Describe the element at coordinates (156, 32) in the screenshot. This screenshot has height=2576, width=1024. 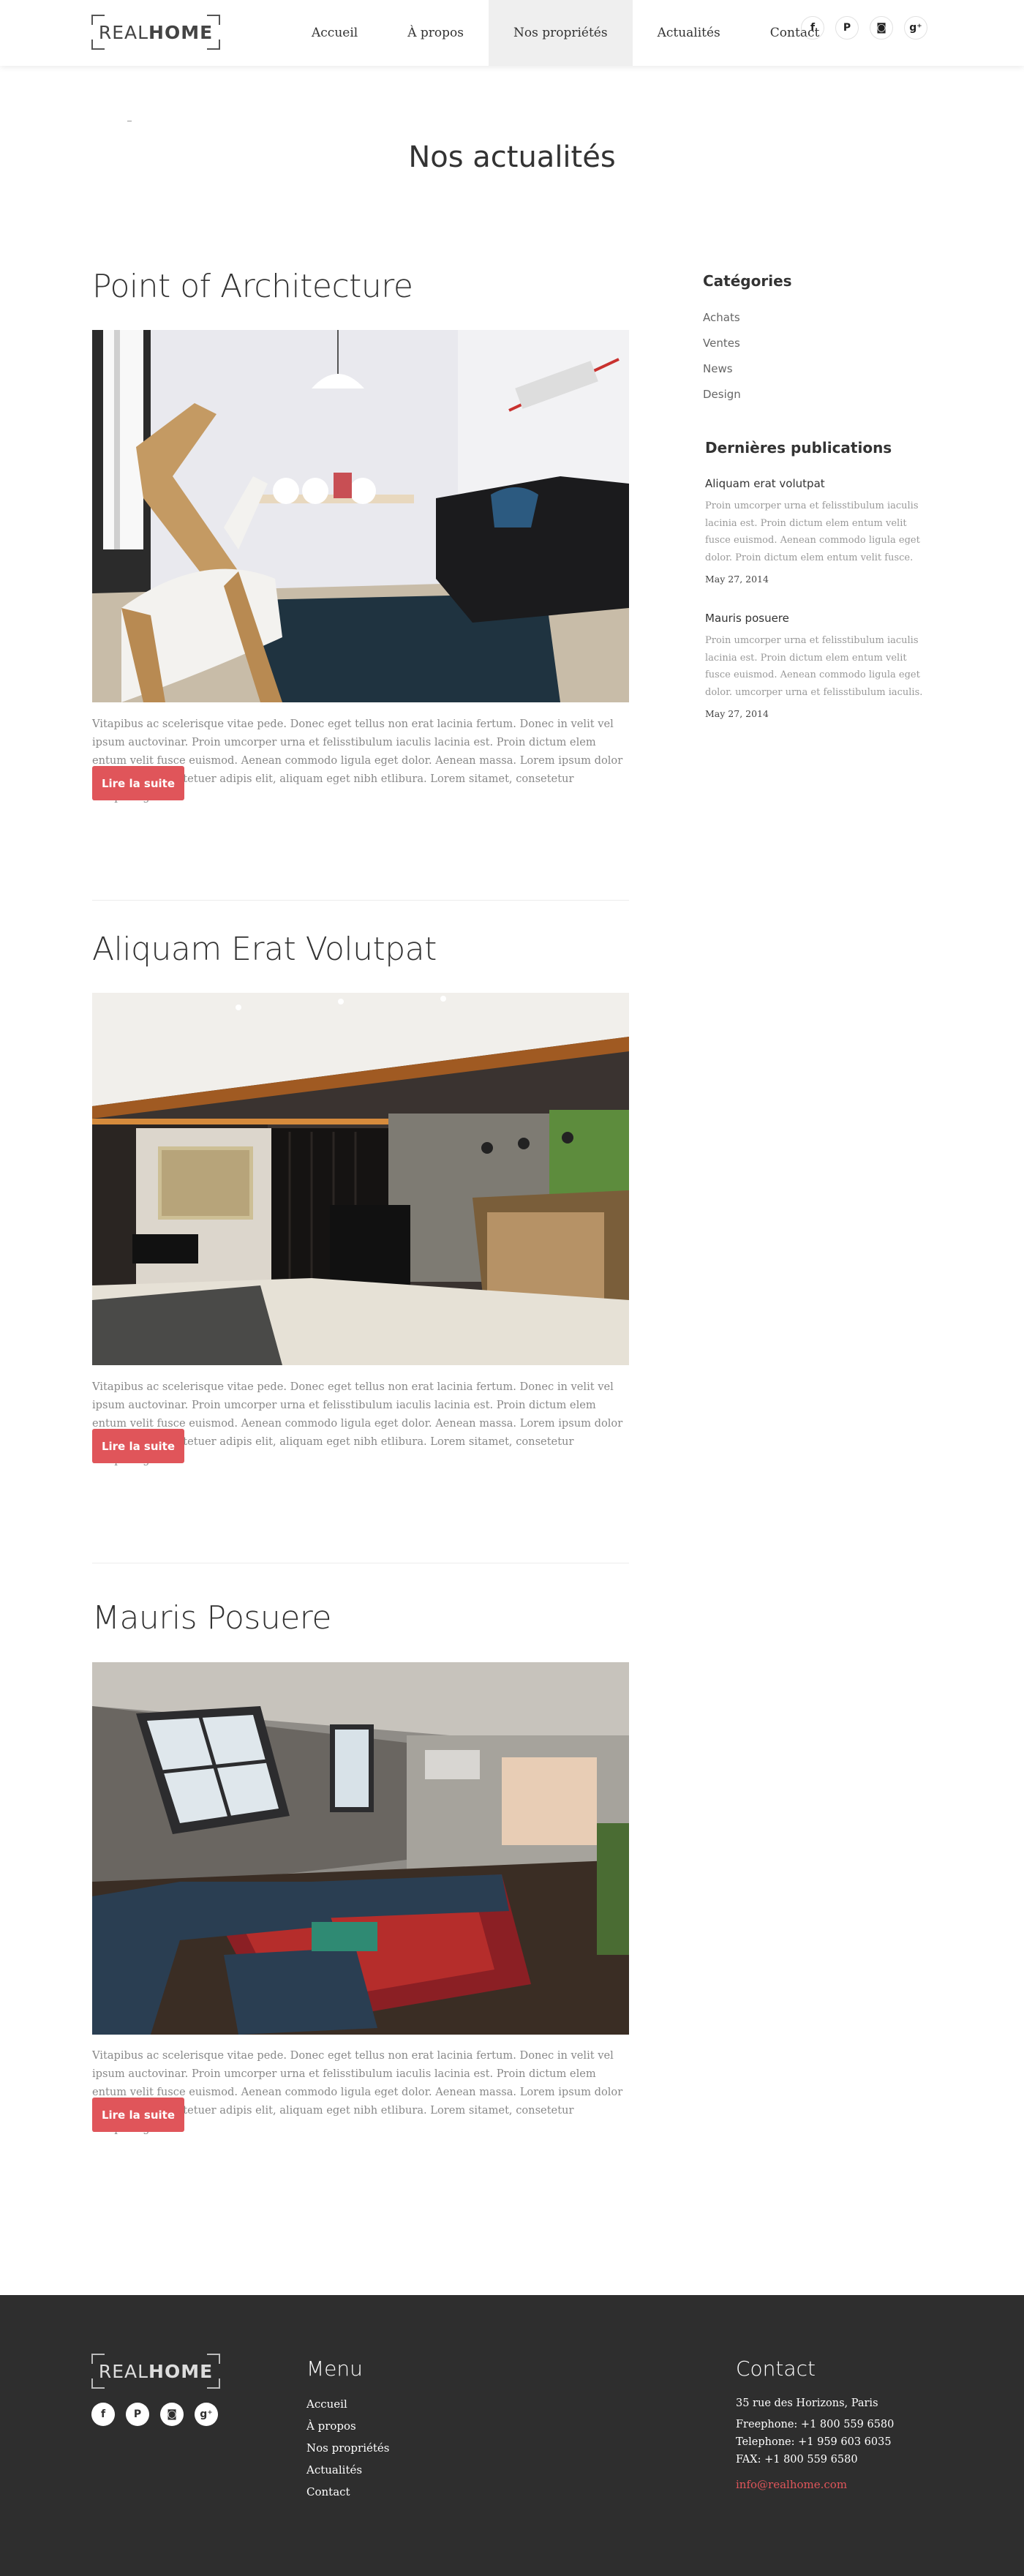
I see `logo: REALHOME` at that location.